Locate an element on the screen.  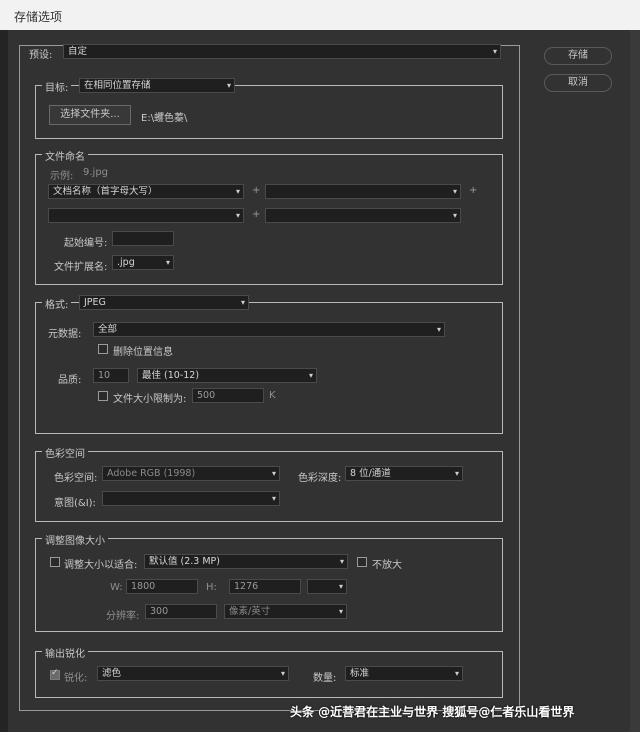
target-select: 在相同位置存储 ▾ is located at coordinates (157, 85).